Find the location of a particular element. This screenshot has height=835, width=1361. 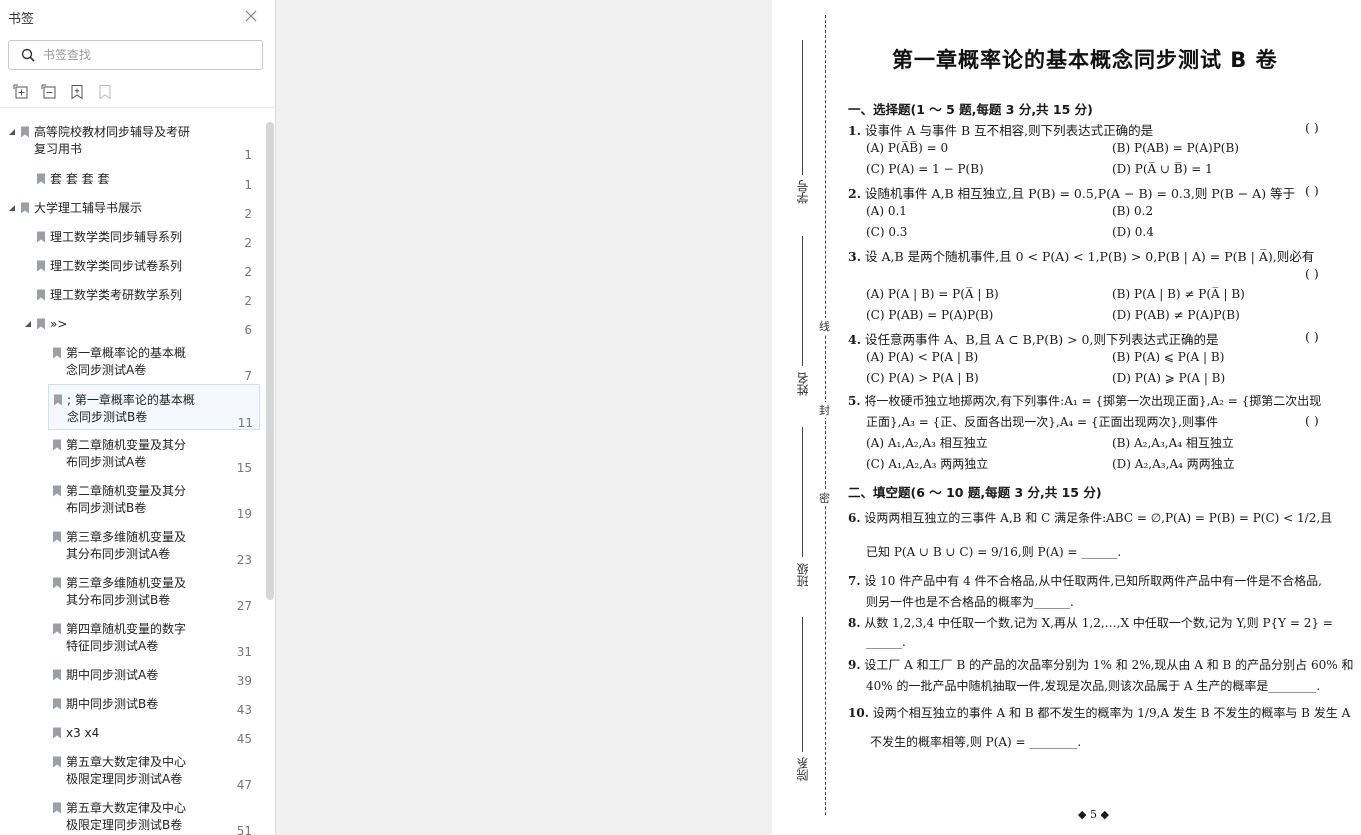

bookmark-page-number: 45 is located at coordinates (244, 739).